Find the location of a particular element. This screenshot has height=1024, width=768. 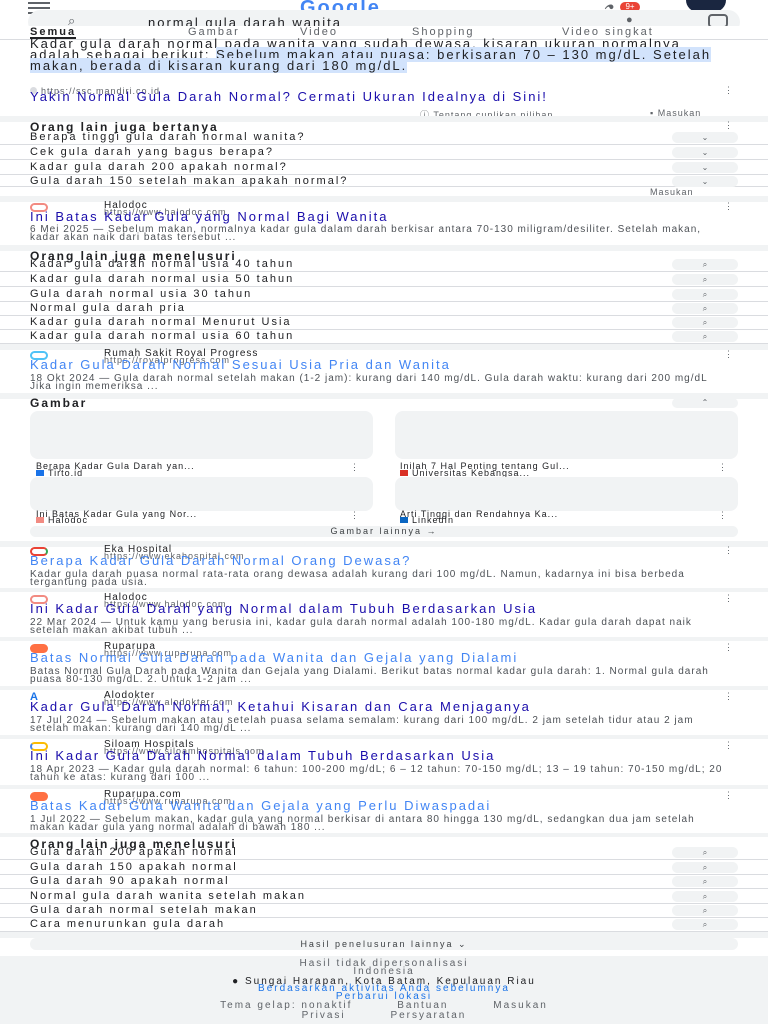

related-search-item: Normal gula darah wanita setelah makan ⌕ is located at coordinates (384, 896).